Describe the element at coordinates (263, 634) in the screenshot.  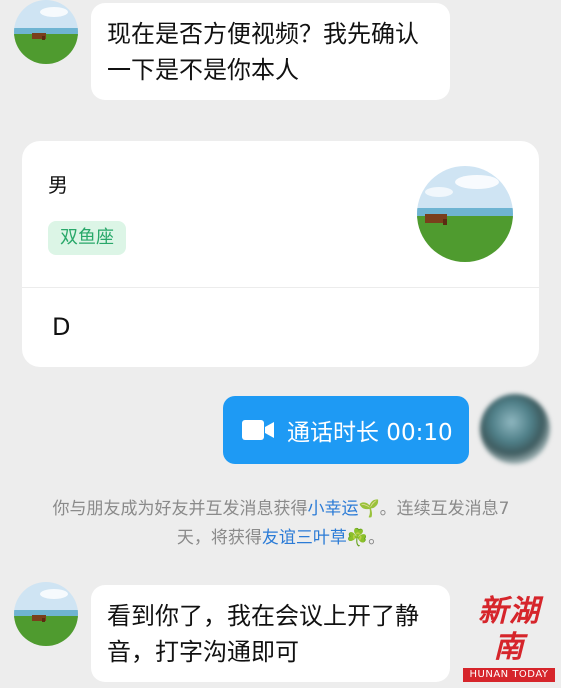
I see `message-text: 看到你了，我在会议上开了静音，打字沟通即可` at that location.